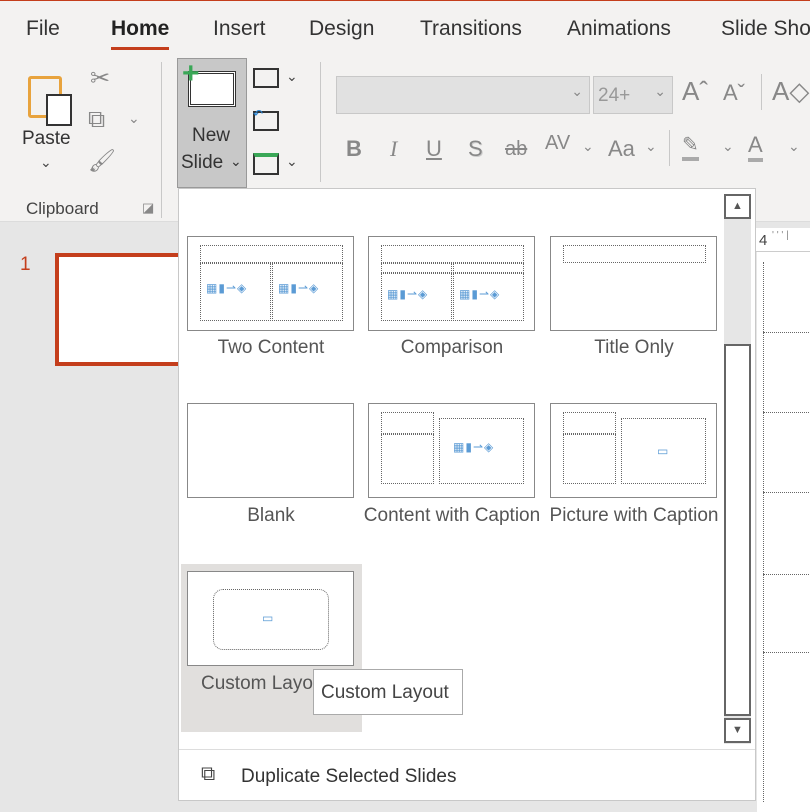 Image resolution: width=810 pixels, height=812 pixels. Describe the element at coordinates (469, 778) in the screenshot. I see `duplicate-selected-slides-item: ⧉ Duplicate Selected Slides` at that location.